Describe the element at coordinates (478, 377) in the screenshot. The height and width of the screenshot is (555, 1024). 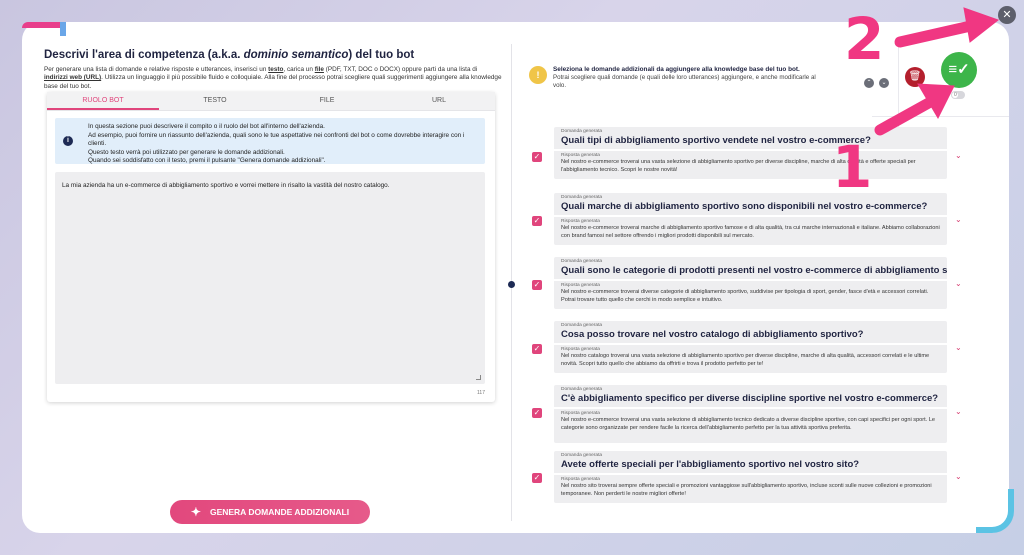
I see `resize-handle` at that location.